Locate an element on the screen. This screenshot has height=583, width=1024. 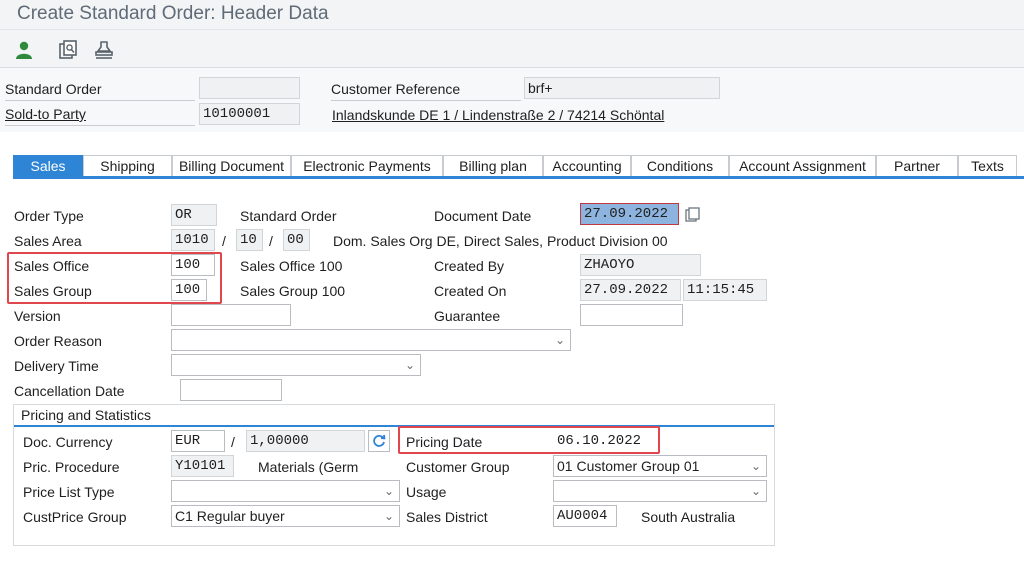
doc-currency-field: EUR is located at coordinates (198, 441).